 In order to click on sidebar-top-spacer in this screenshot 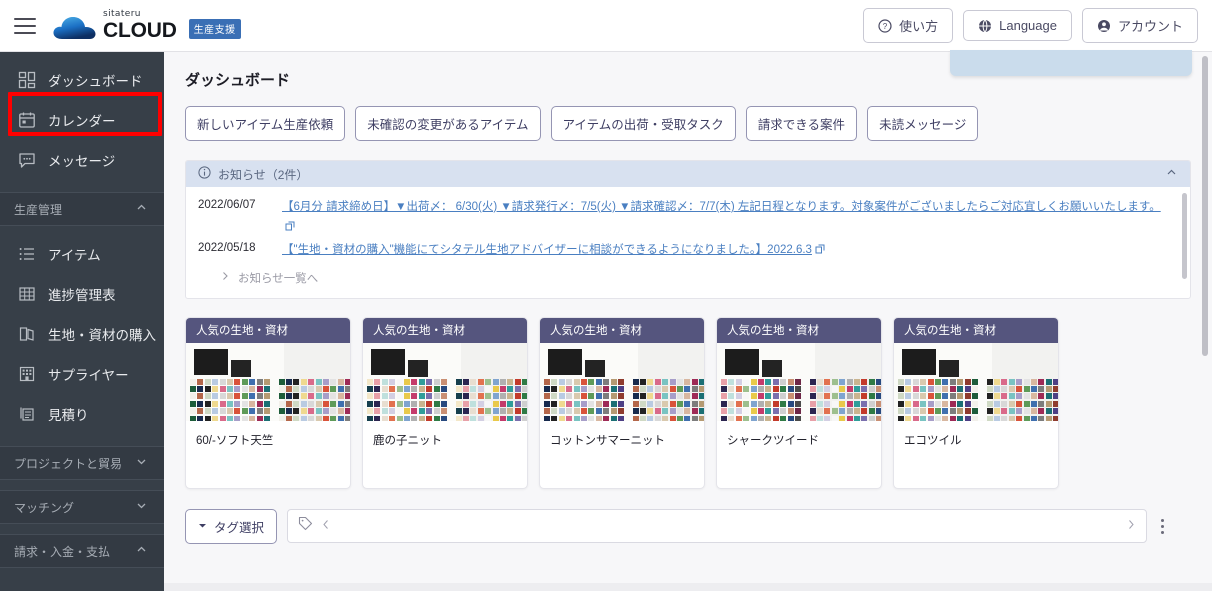, I will do `click(82, 56)`.